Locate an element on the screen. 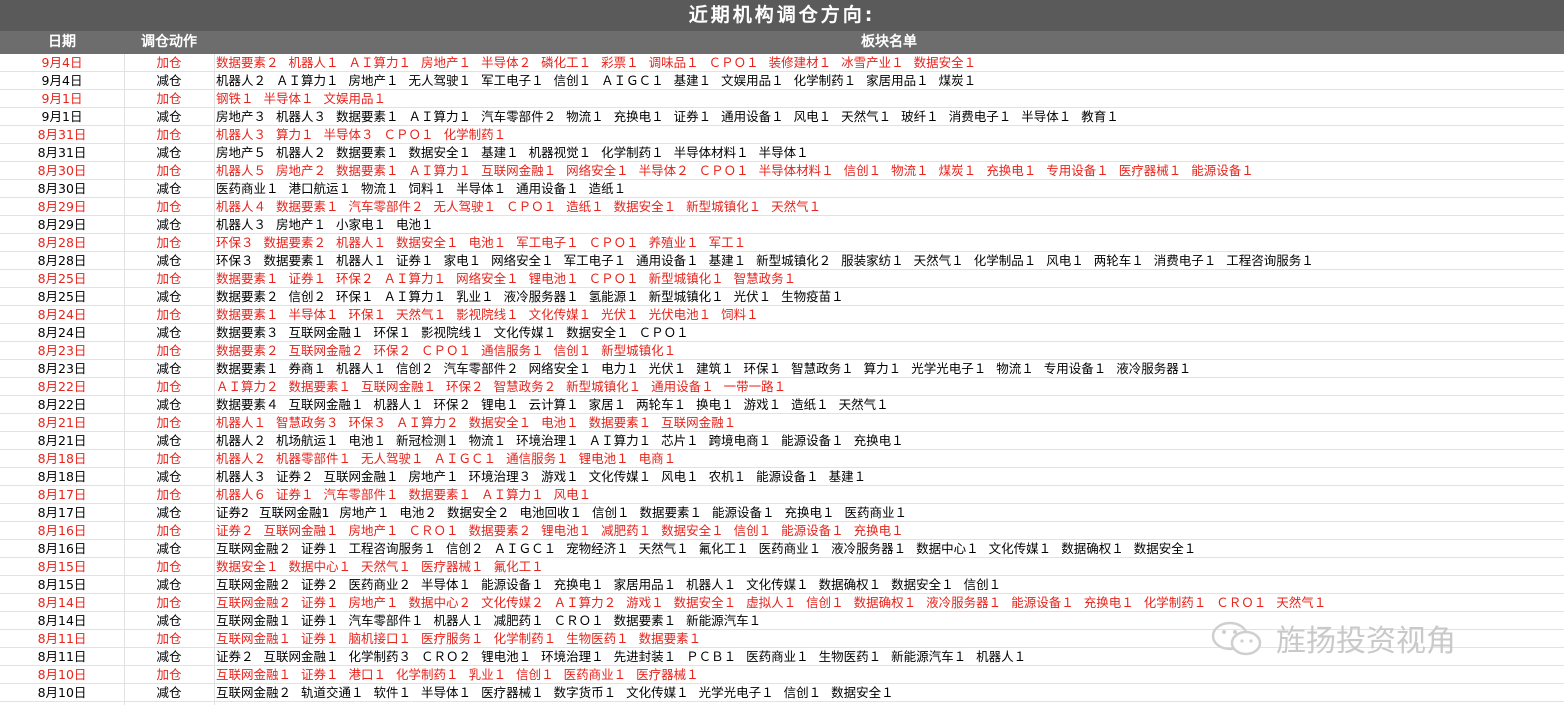  row-date: 8月30日 is located at coordinates (62, 170).